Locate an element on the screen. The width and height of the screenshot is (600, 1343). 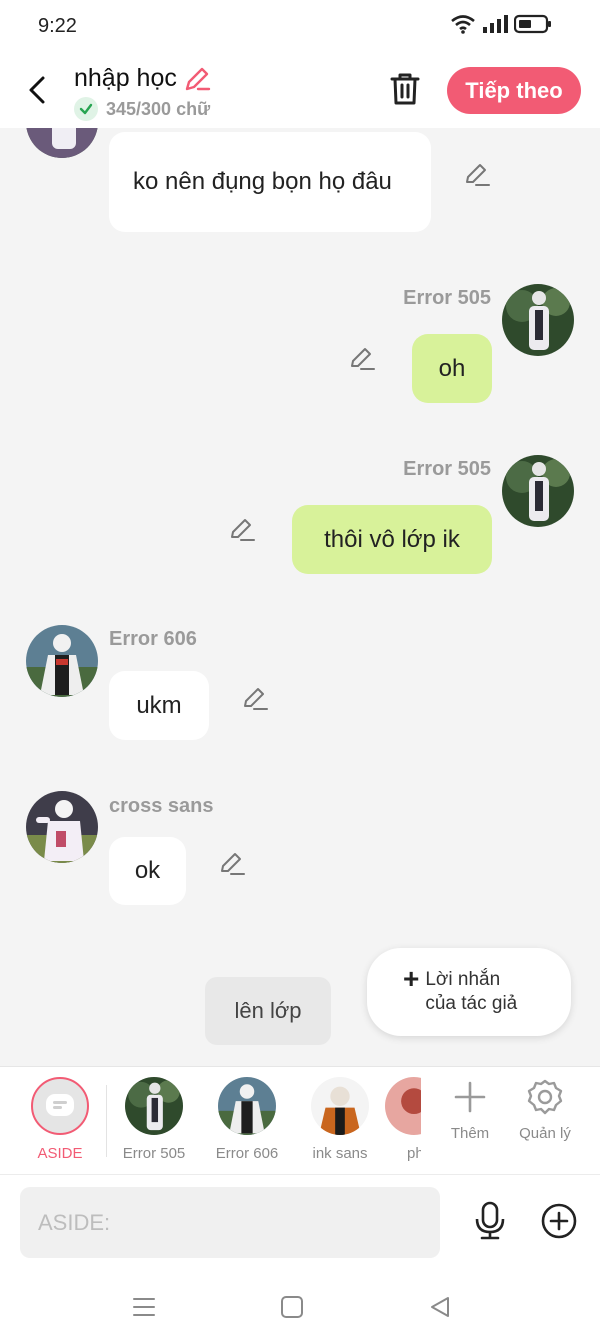
character-error-505: Error 505 is located at coordinates (154, 1119).